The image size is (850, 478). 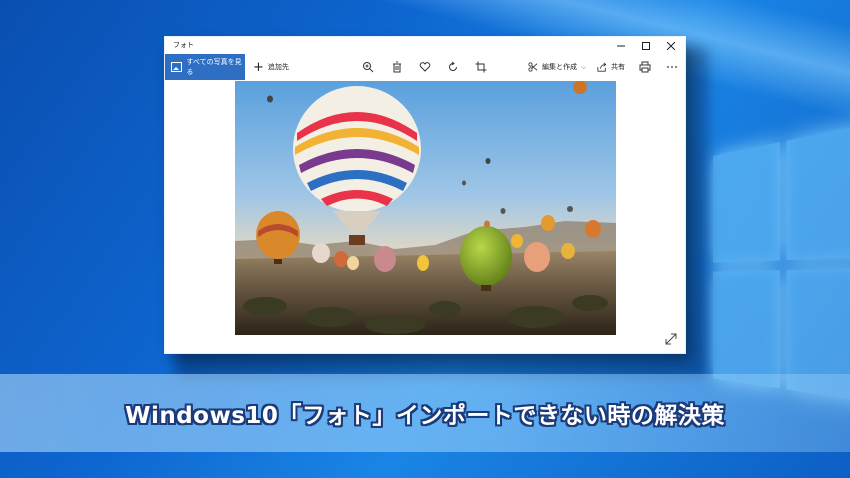 I want to click on share-button: 共有, so click(x=611, y=67).